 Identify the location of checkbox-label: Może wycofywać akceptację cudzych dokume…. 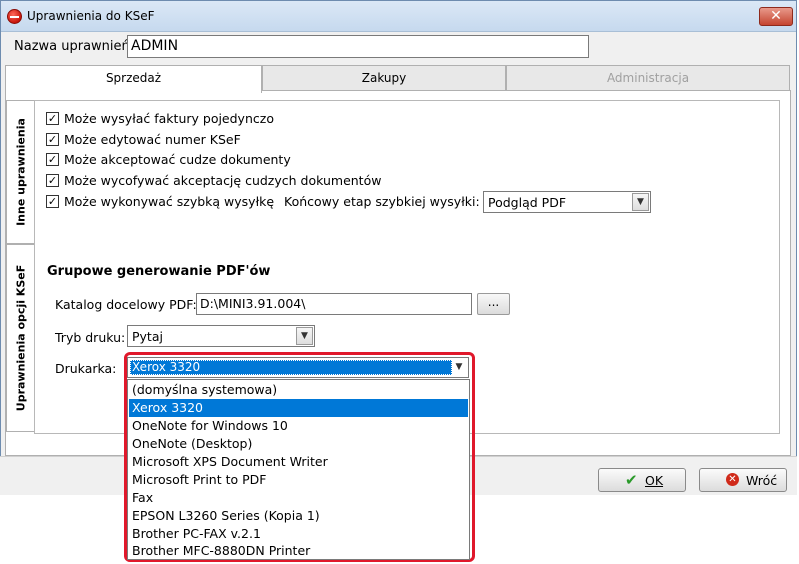
(223, 180).